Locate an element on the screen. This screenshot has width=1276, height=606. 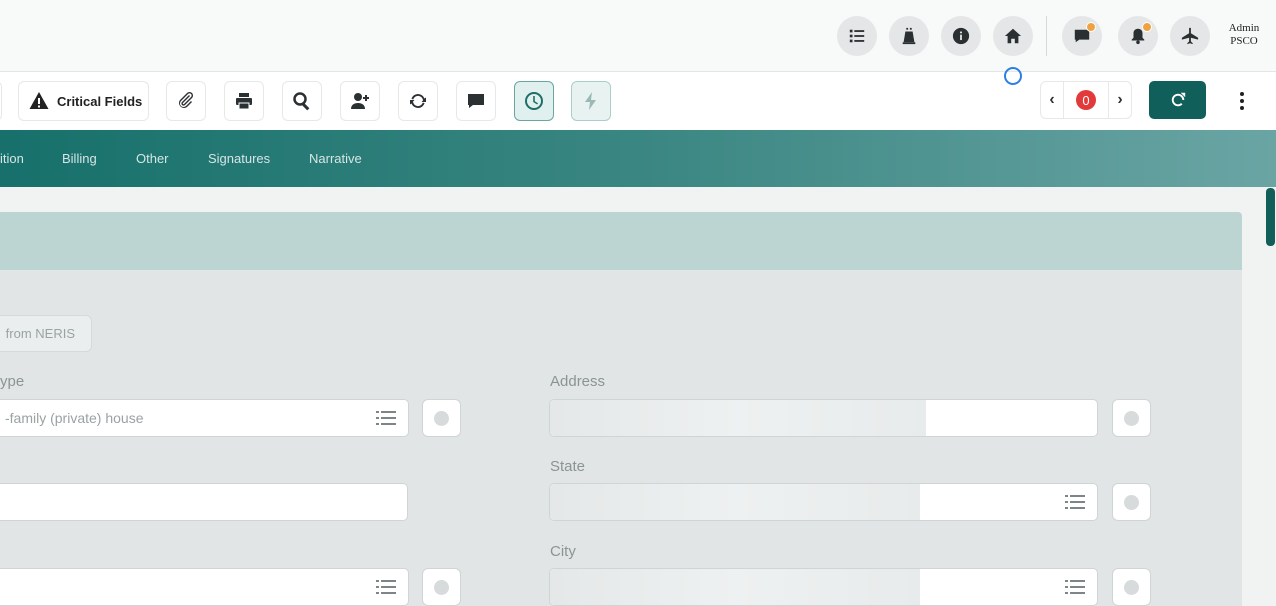
sync-button is located at coordinates (418, 101).